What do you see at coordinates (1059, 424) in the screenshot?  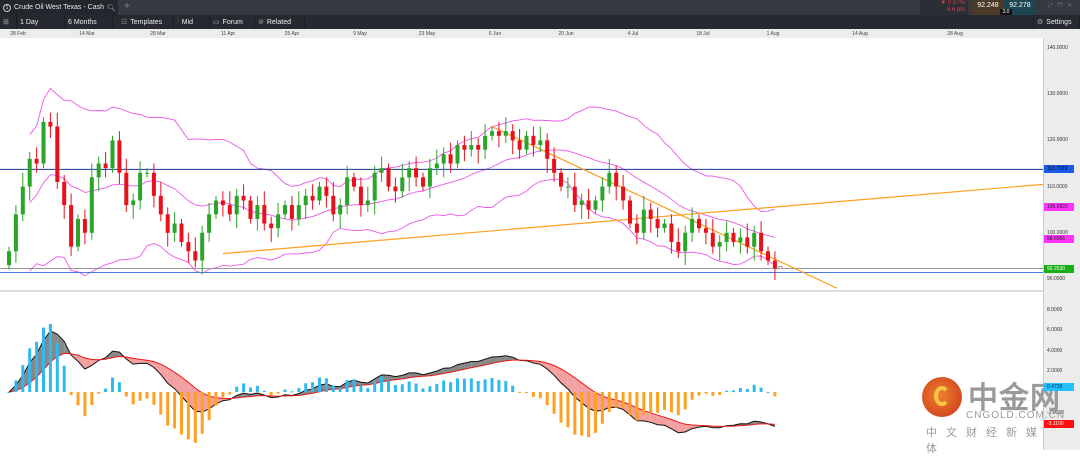 I see `macd-value-tag: -3.1100` at bounding box center [1059, 424].